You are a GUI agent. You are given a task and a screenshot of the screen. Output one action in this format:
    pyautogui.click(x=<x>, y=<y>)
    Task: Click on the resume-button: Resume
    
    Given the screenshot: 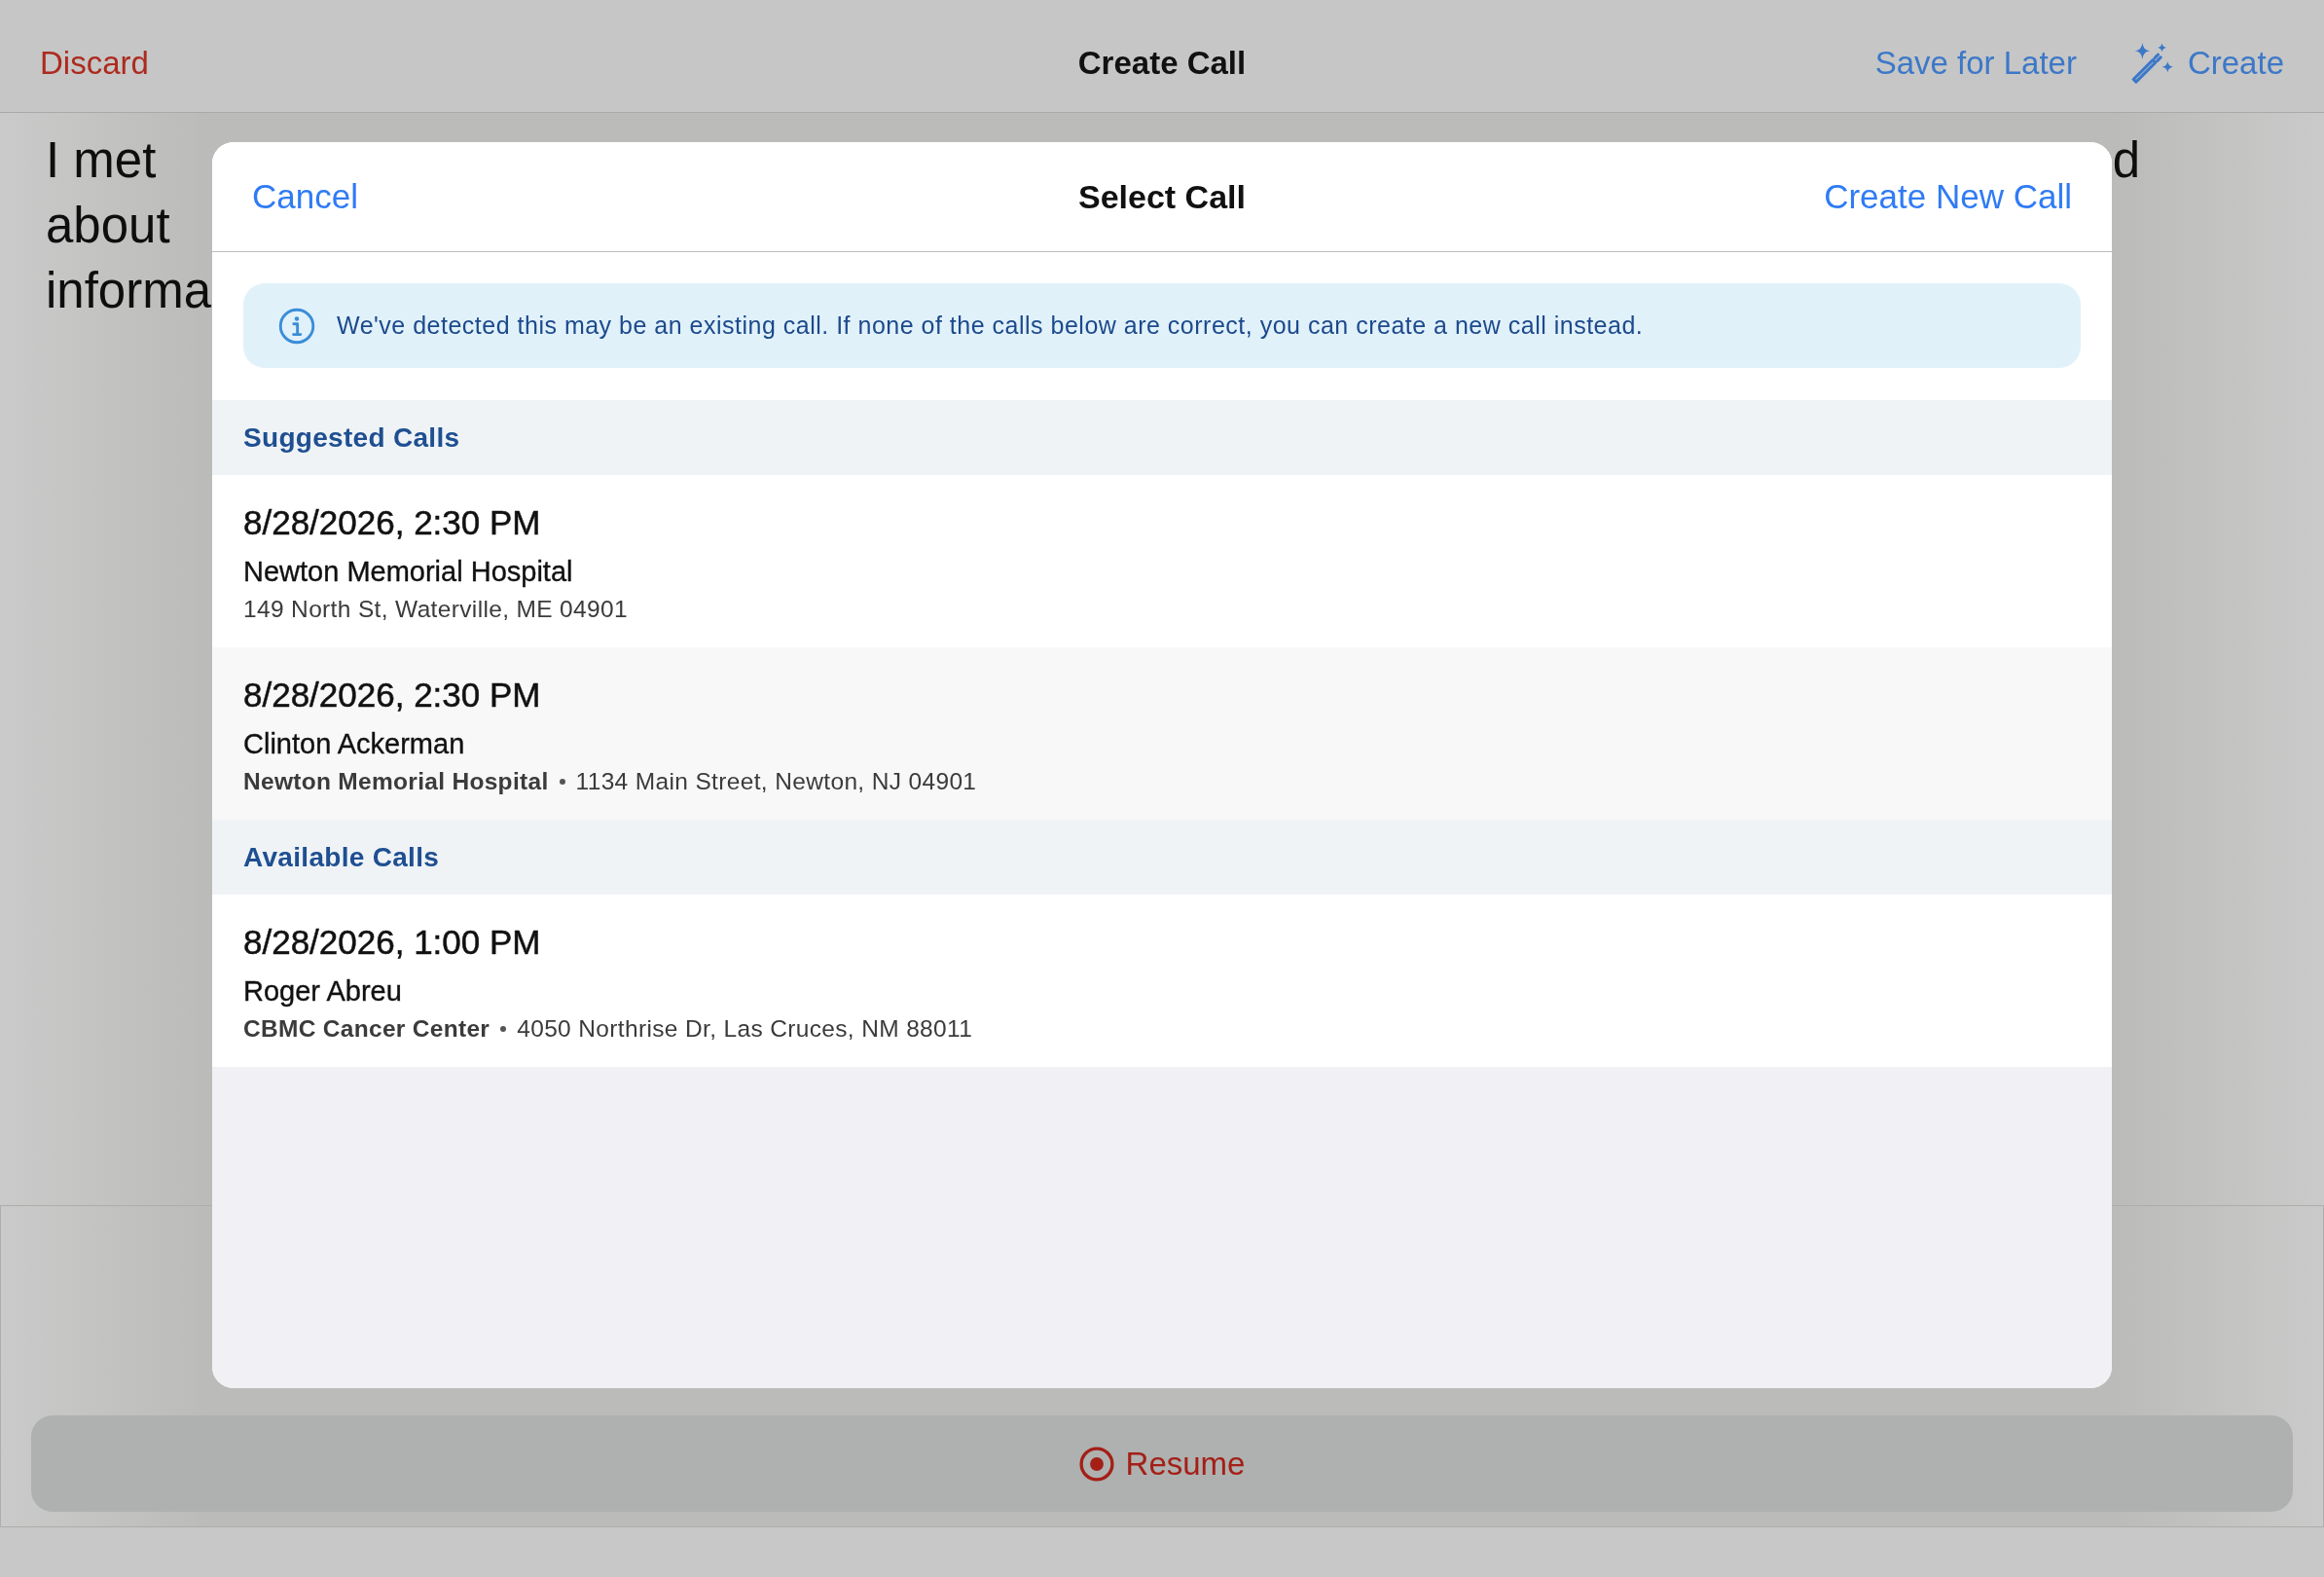 What is the action you would take?
    pyautogui.click(x=1162, y=1463)
    